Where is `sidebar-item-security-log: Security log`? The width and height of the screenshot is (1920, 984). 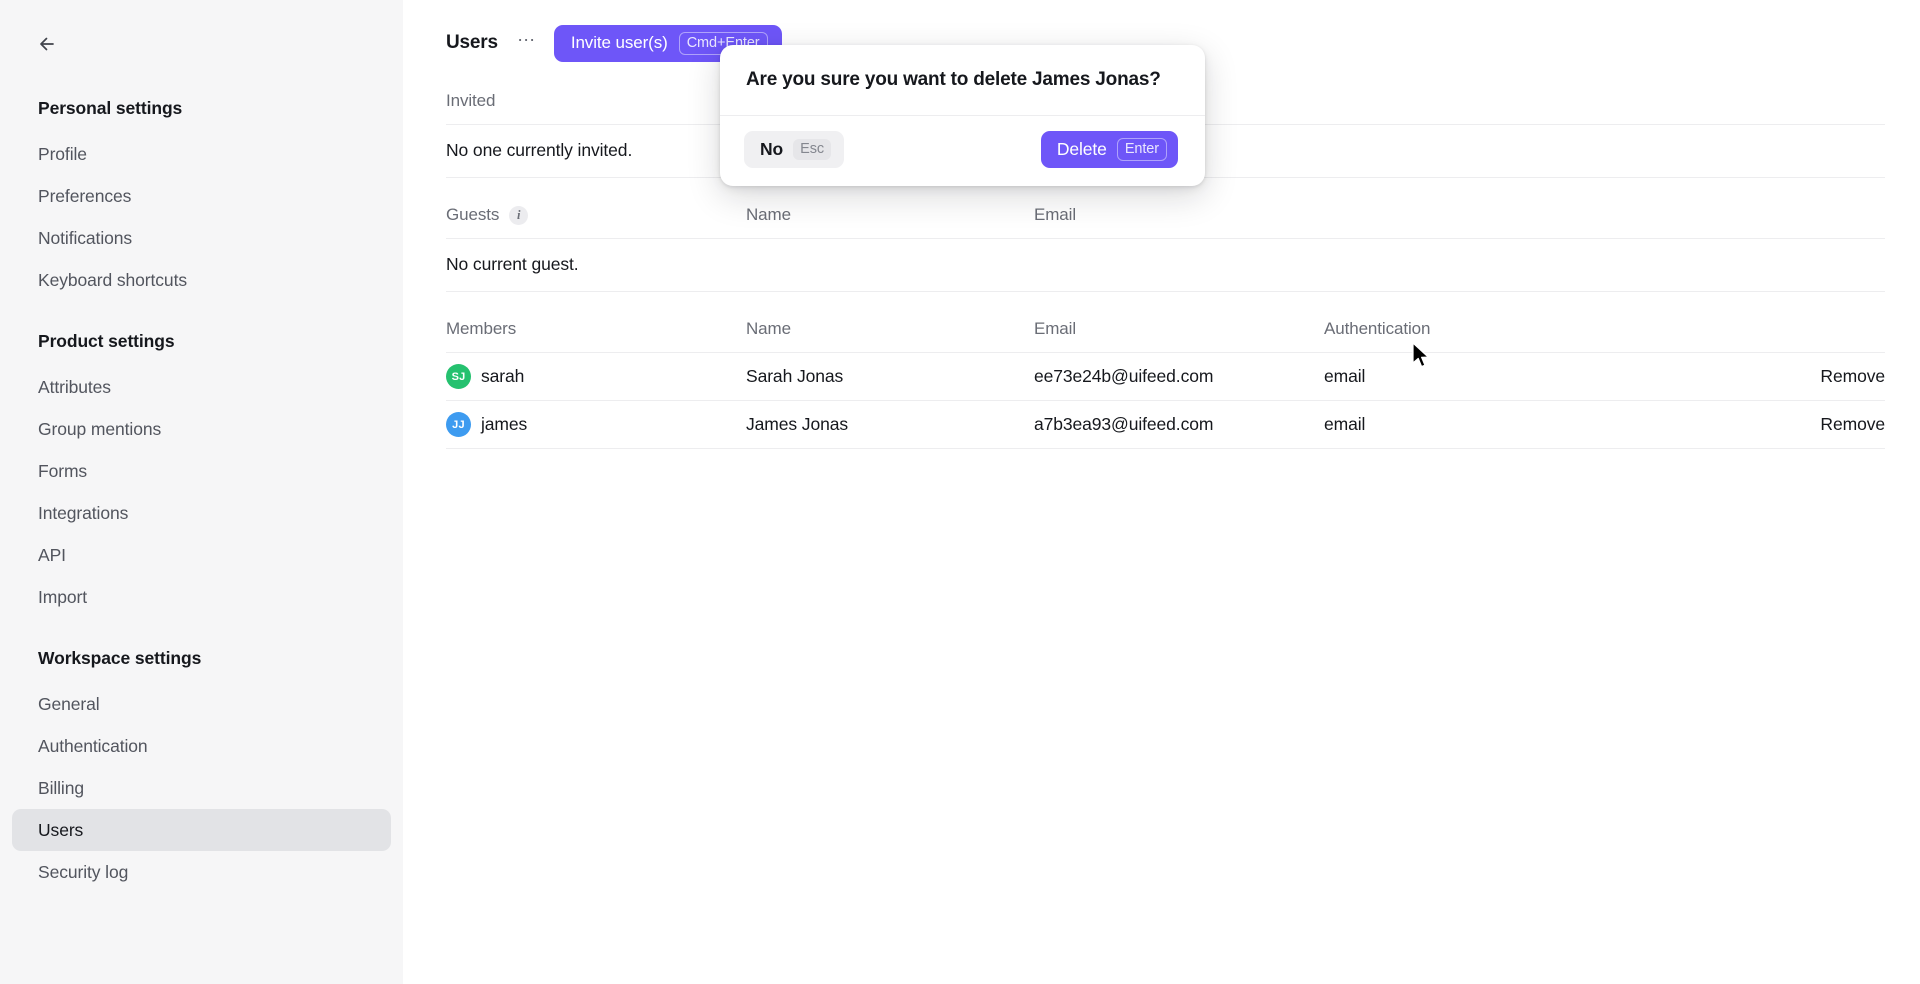
sidebar-item-security-log: Security log is located at coordinates (201, 872).